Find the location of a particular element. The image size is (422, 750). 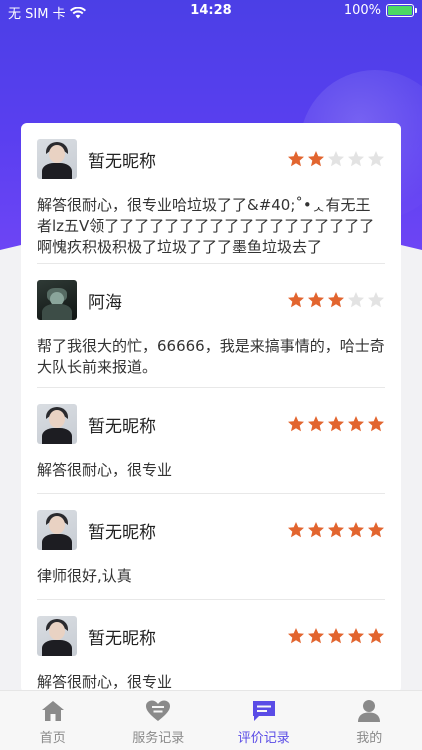

heart-list-icon is located at coordinates (158, 710).